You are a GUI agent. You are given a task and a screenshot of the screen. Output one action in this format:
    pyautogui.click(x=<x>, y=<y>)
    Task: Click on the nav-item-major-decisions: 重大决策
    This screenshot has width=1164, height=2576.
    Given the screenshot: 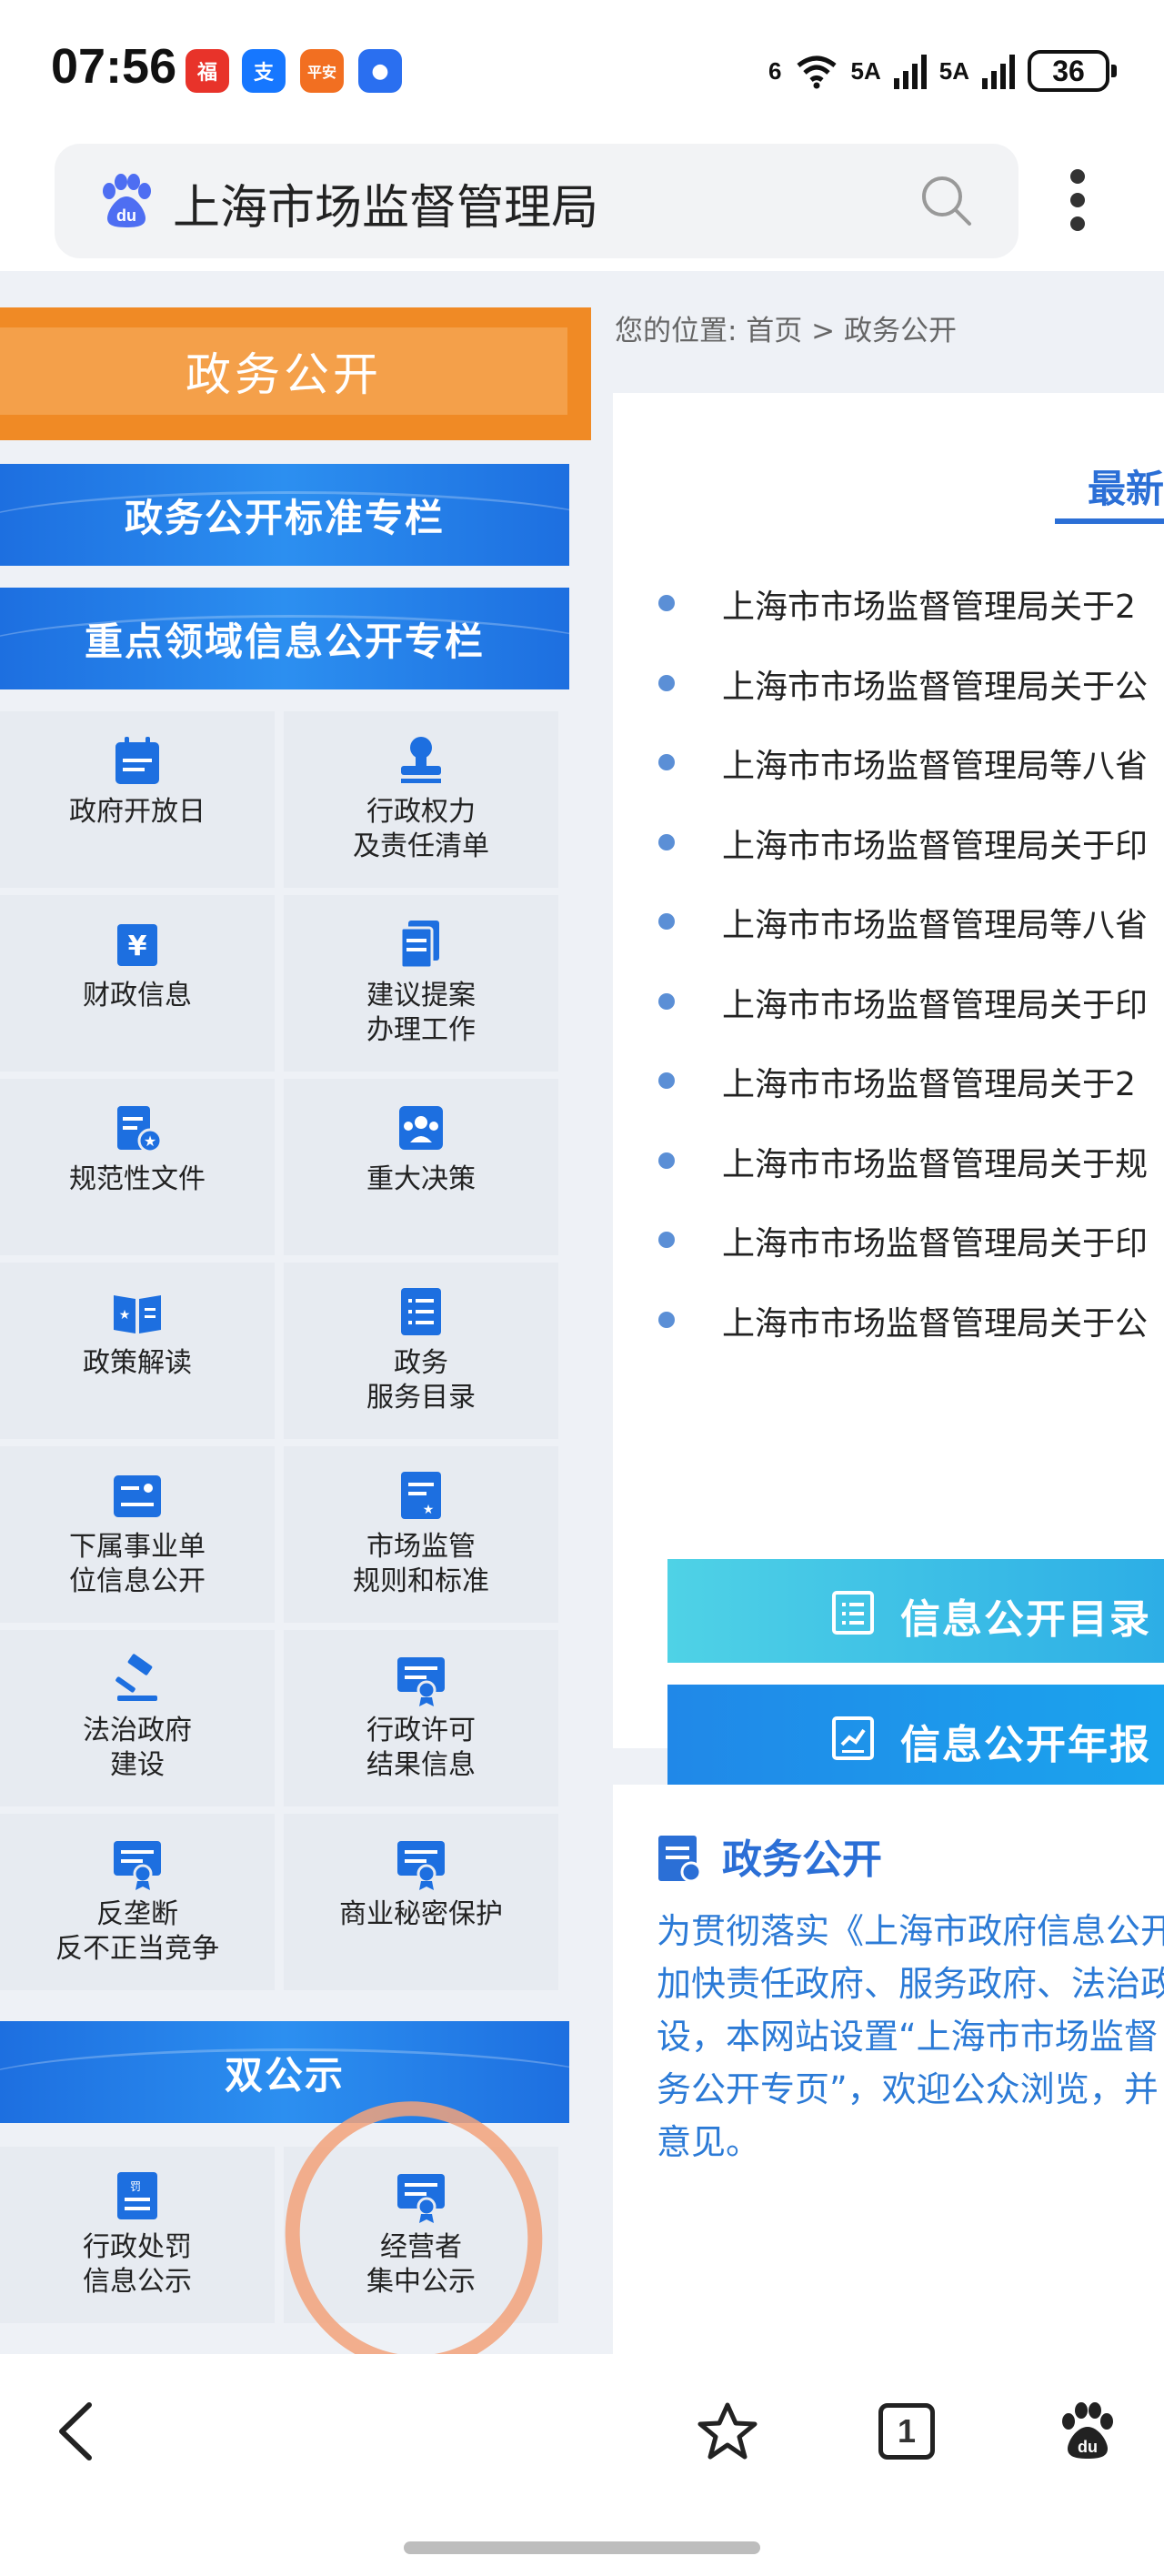 What is the action you would take?
    pyautogui.click(x=421, y=1167)
    